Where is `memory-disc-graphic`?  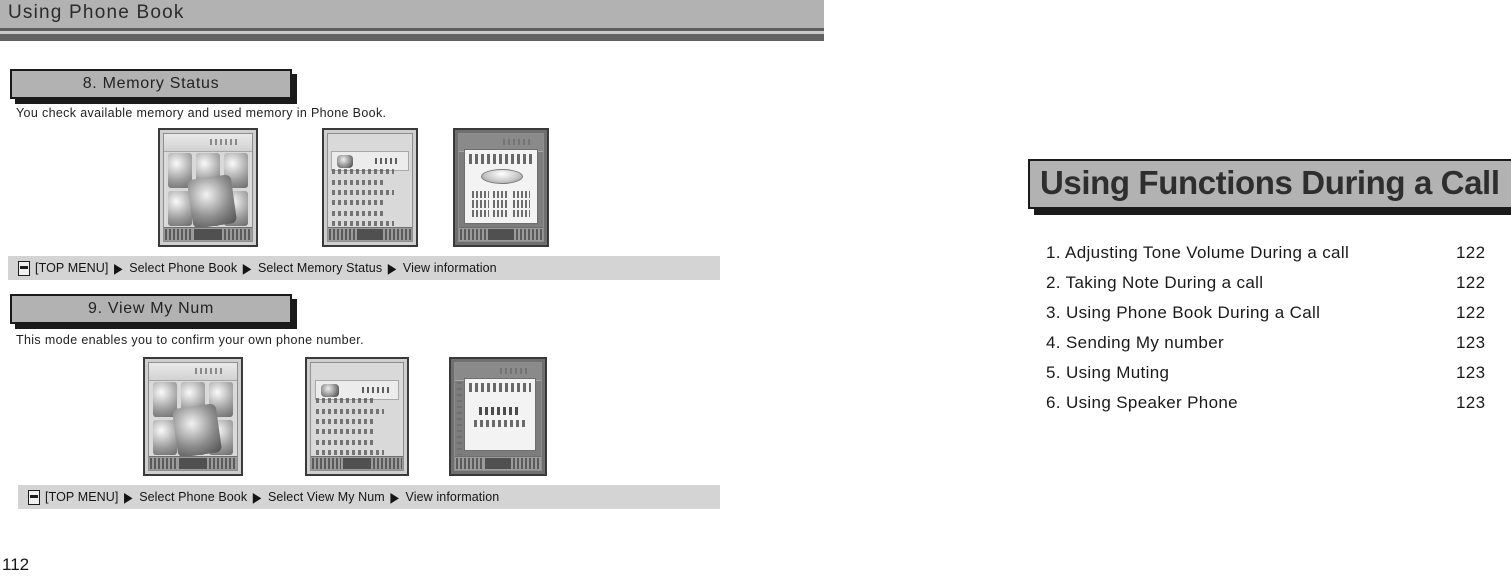
memory-disc-graphic is located at coordinates (502, 176).